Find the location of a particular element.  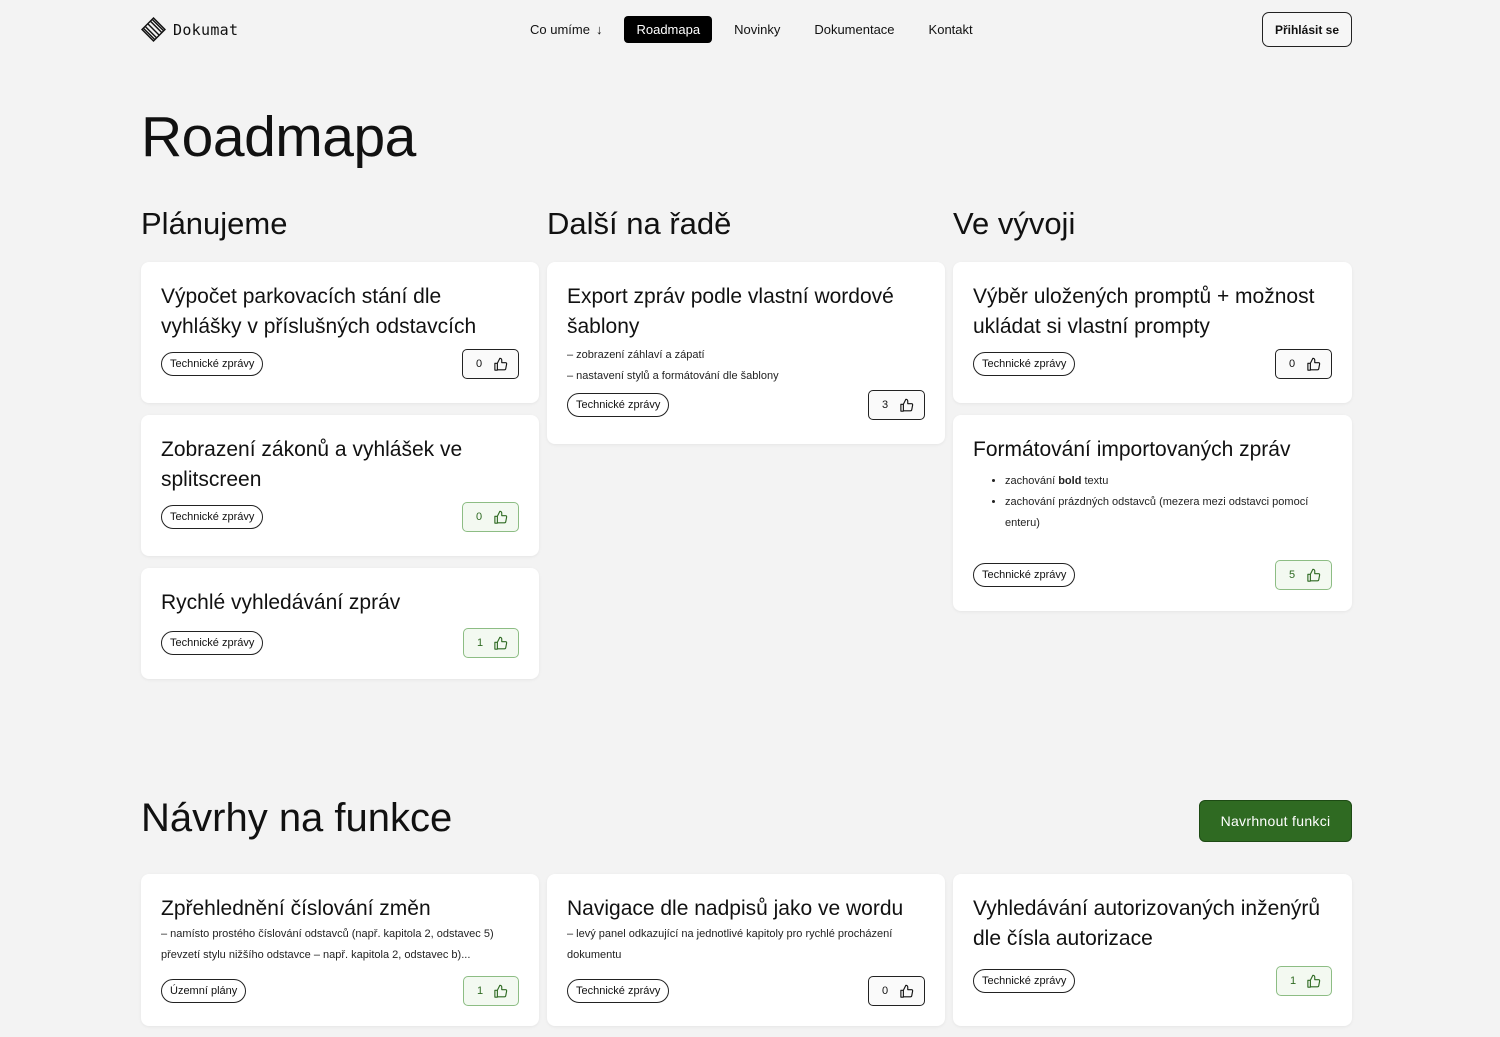

description-text: zachování is located at coordinates (1032, 481).